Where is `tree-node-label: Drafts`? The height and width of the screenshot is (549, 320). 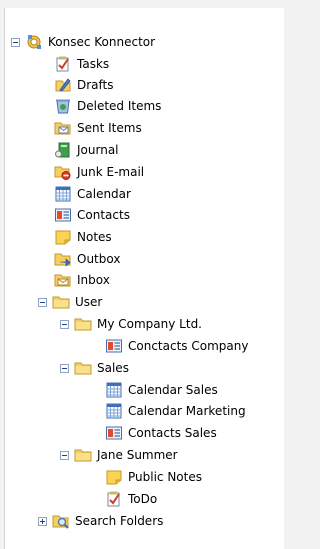
tree-node-label: Drafts is located at coordinates (95, 85).